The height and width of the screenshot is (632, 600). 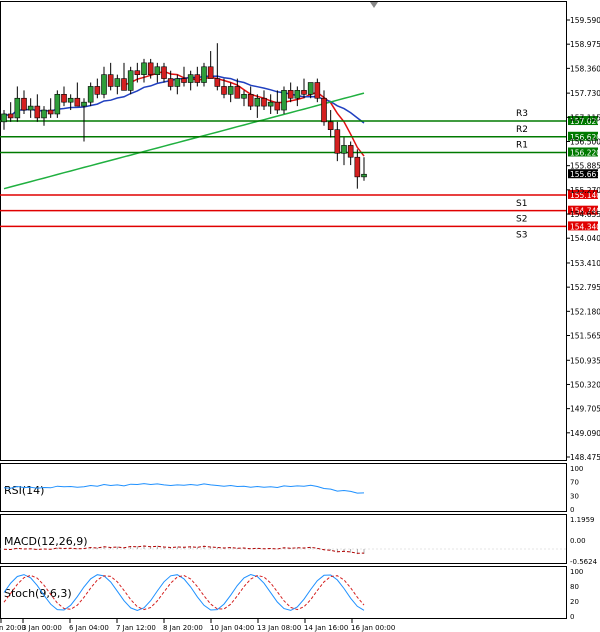 I want to click on indicator-tick-label: 70, so click(x=574, y=483).